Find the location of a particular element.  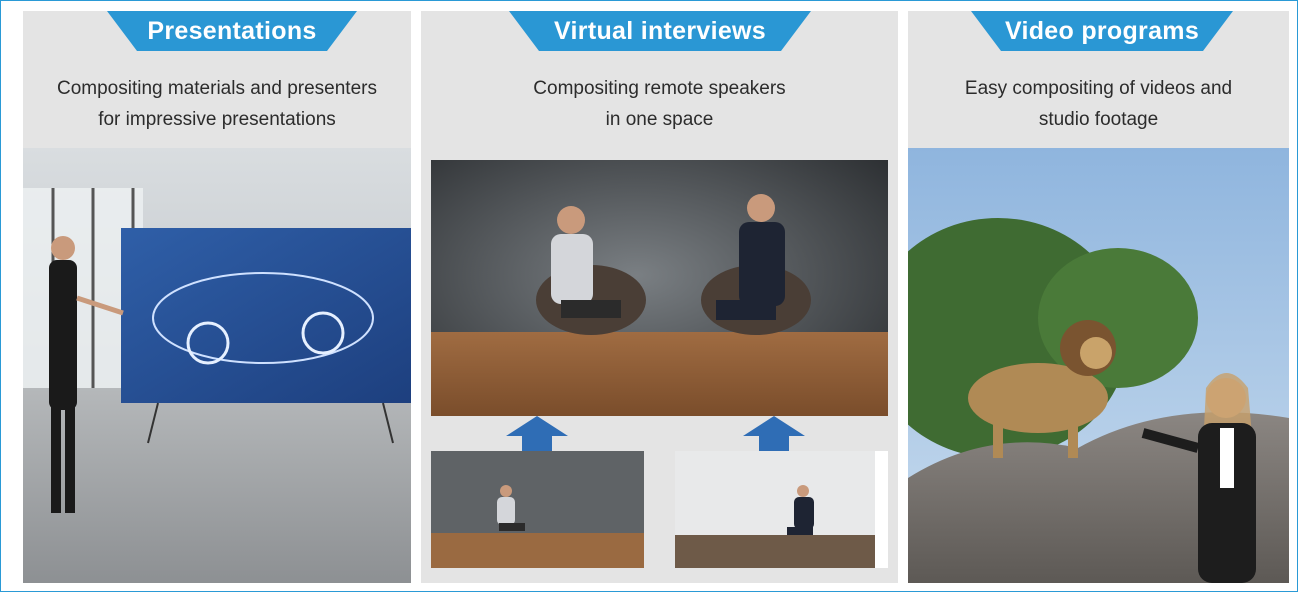

panel-description: Compositing remote speakers in one space is located at coordinates (659, 104).